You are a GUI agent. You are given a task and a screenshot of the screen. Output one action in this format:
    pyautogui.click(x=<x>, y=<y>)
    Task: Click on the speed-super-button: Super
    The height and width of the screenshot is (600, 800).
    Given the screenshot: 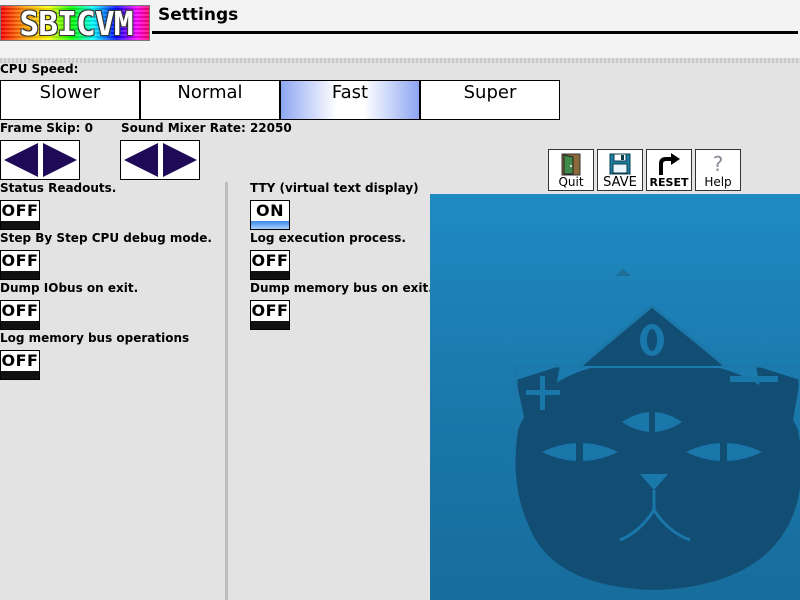 What is the action you would take?
    pyautogui.click(x=490, y=100)
    